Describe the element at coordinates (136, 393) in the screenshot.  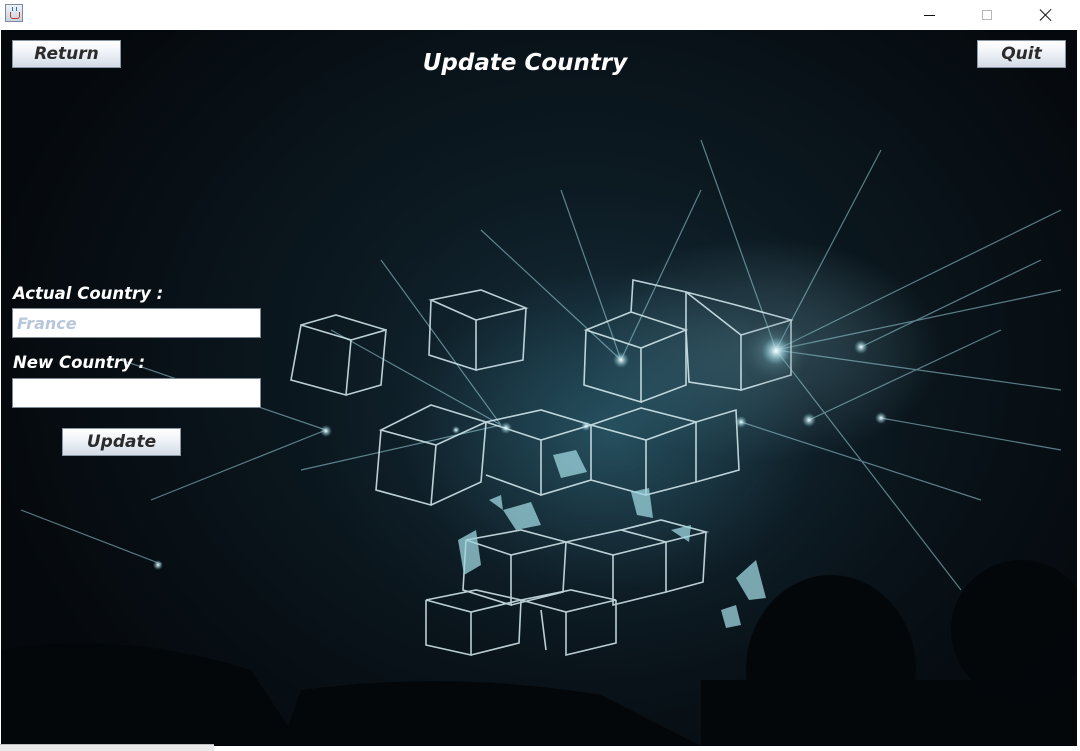
I see `new-country-field` at that location.